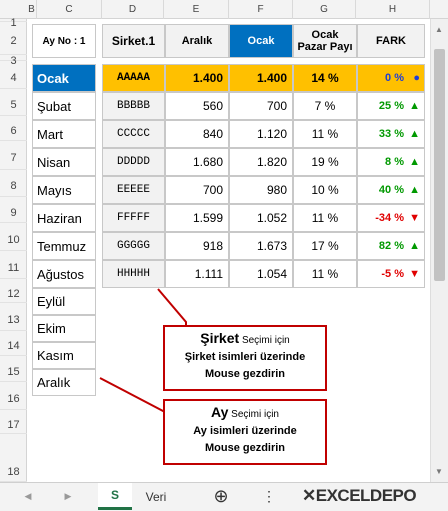 The image size is (448, 511). I want to click on sheet-tab-bar: ◀ ▶ S Veri ⊕ ⋮ ✕EXCELDEPO, so click(224, 496).